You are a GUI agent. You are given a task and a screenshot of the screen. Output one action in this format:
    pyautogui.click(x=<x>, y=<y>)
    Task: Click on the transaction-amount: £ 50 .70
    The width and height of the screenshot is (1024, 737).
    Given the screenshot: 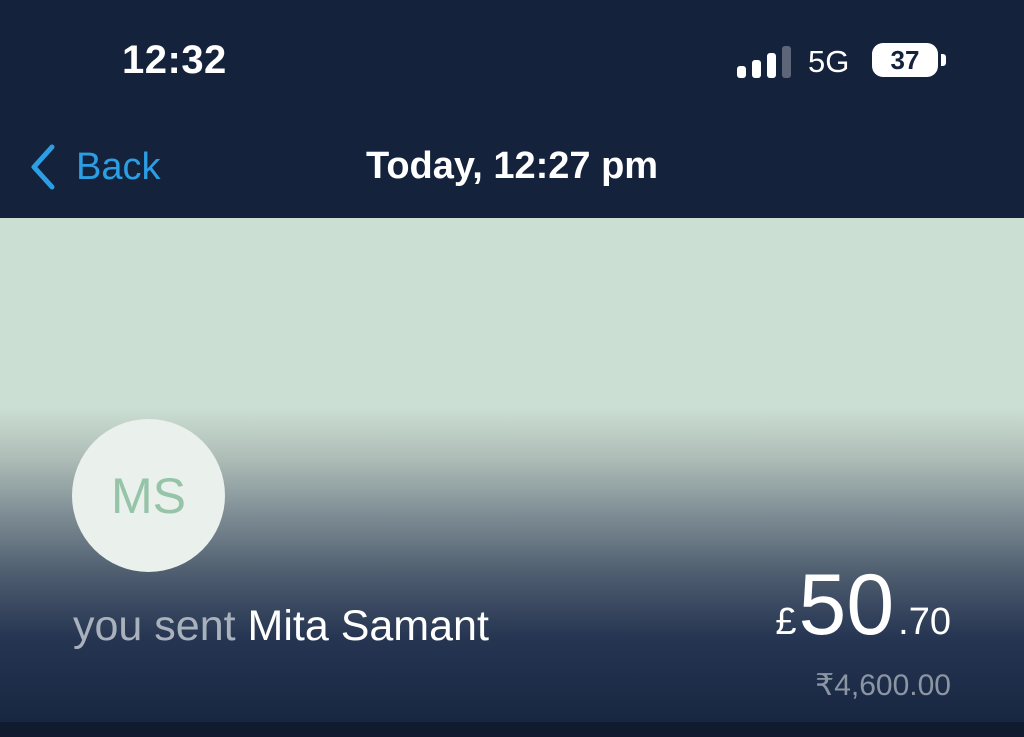 What is the action you would take?
    pyautogui.click(x=863, y=605)
    